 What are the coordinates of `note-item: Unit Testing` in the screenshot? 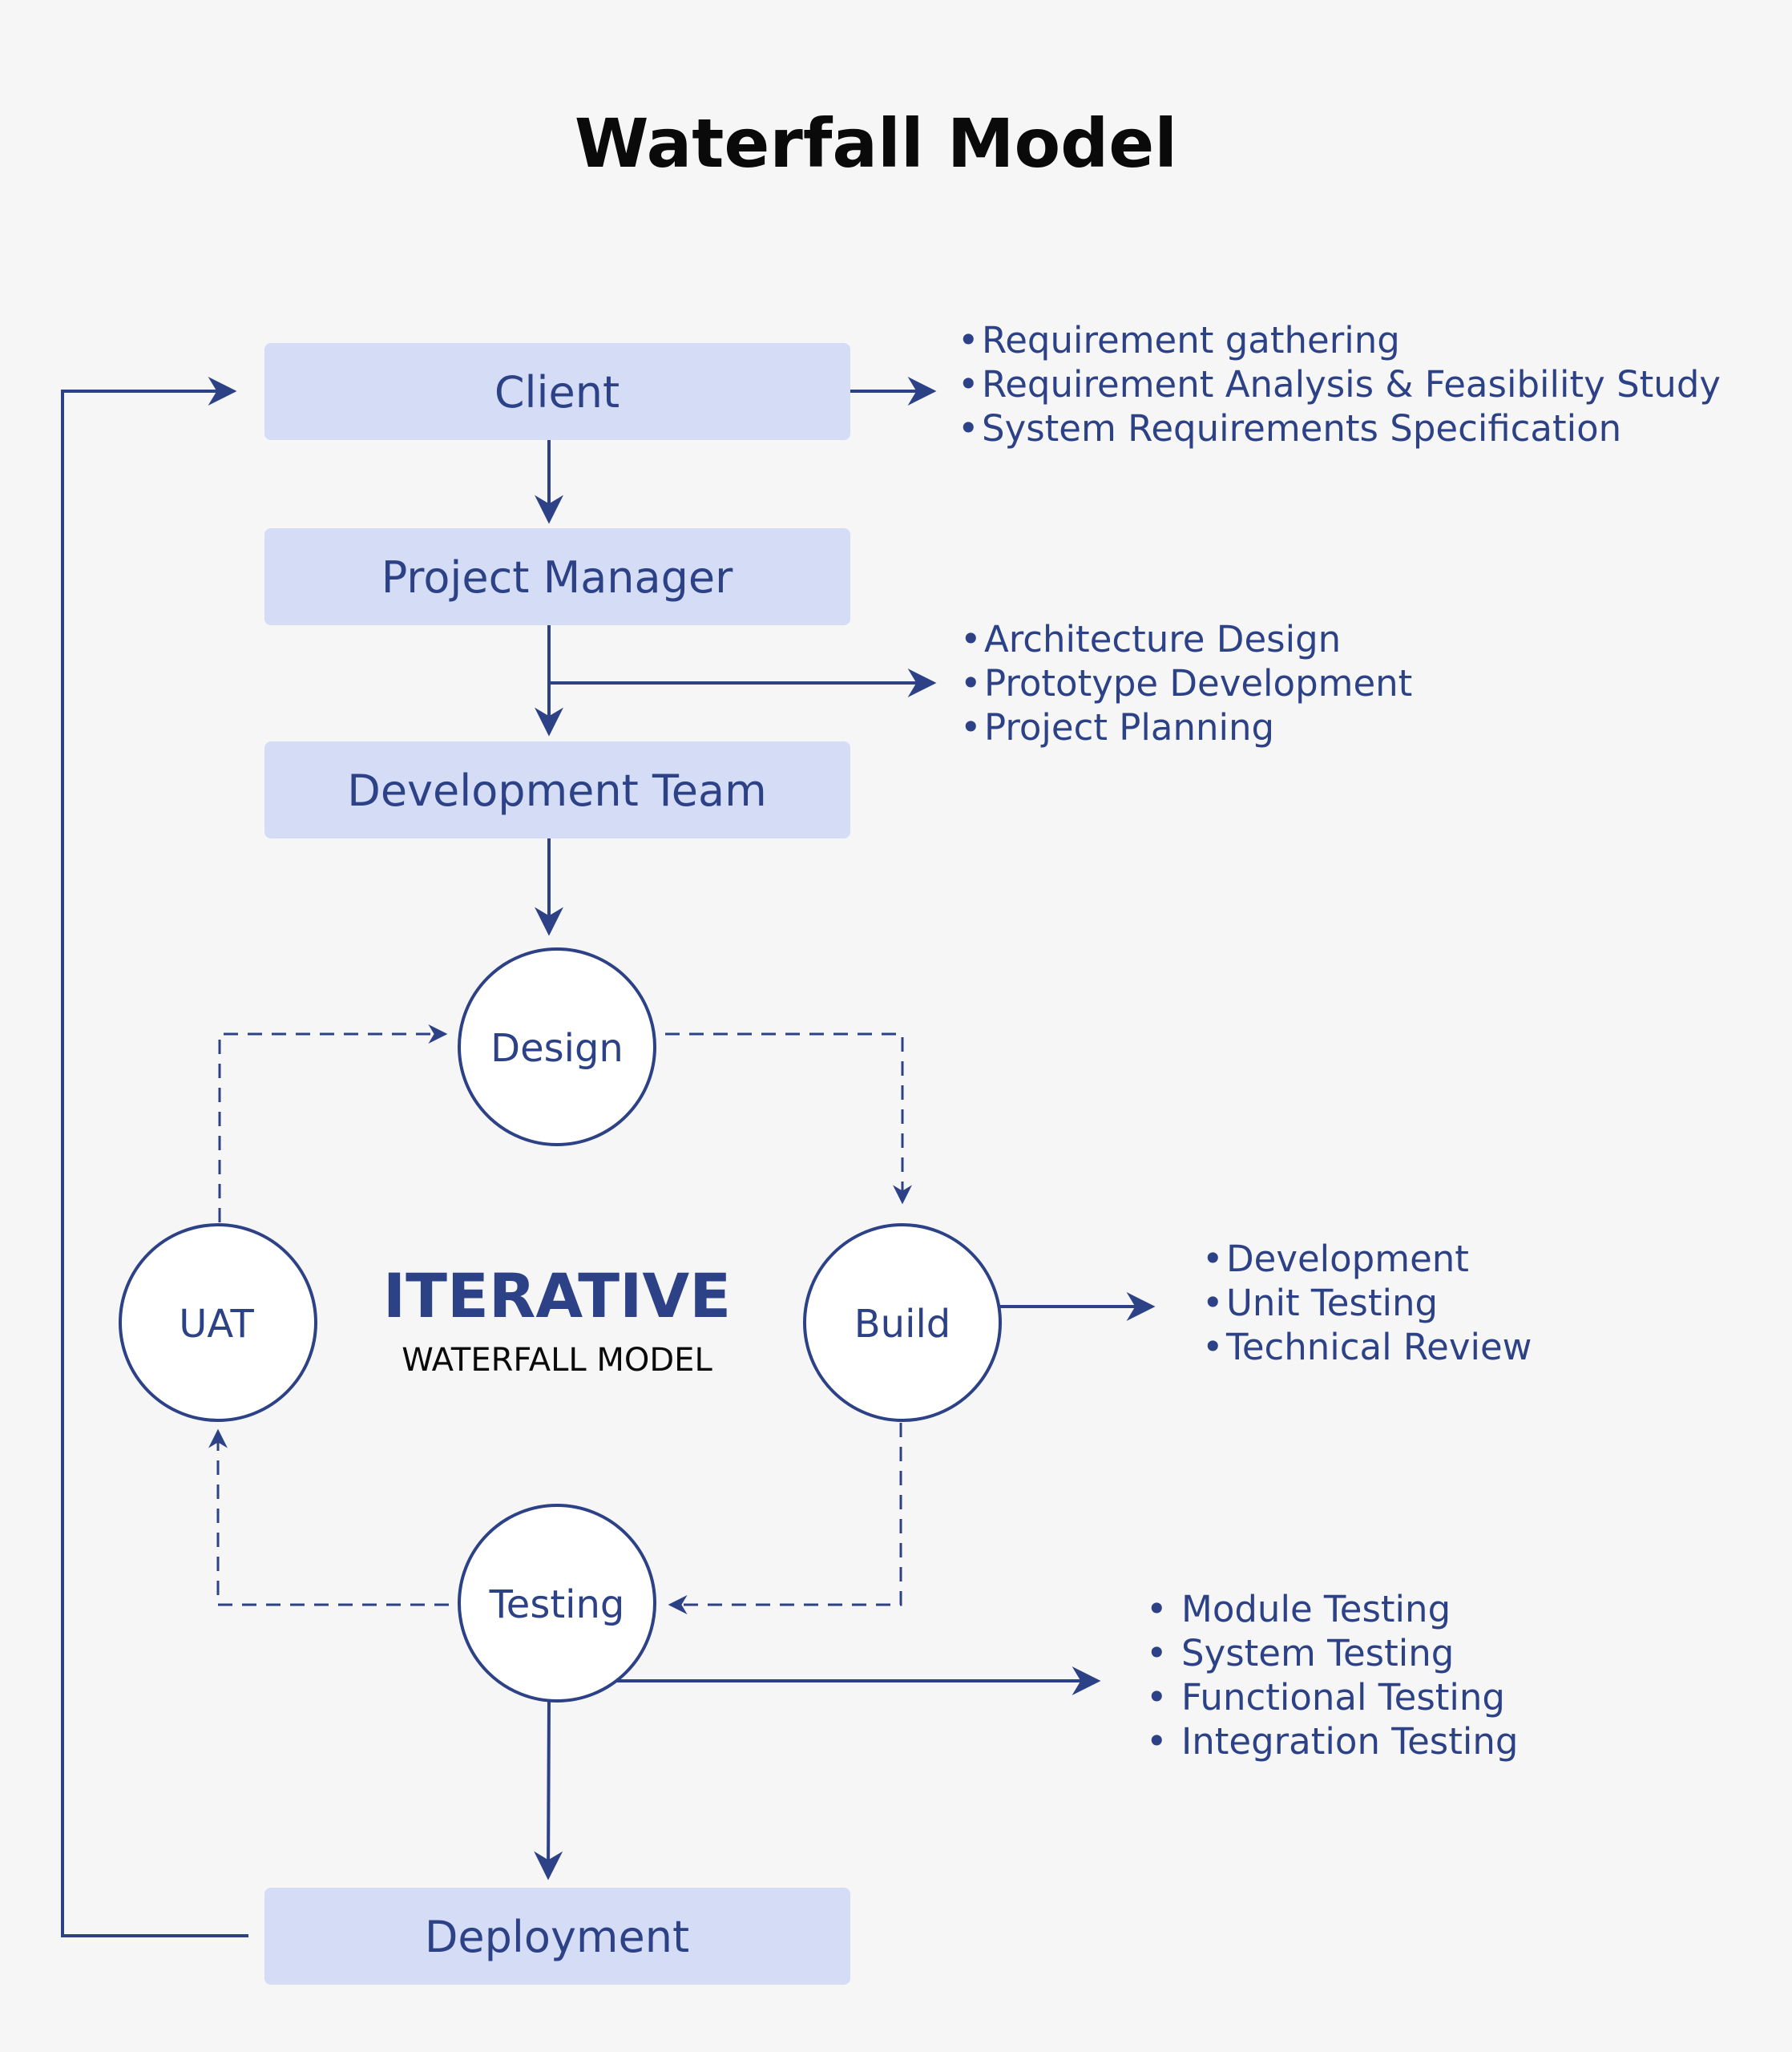 It's located at (1332, 1303).